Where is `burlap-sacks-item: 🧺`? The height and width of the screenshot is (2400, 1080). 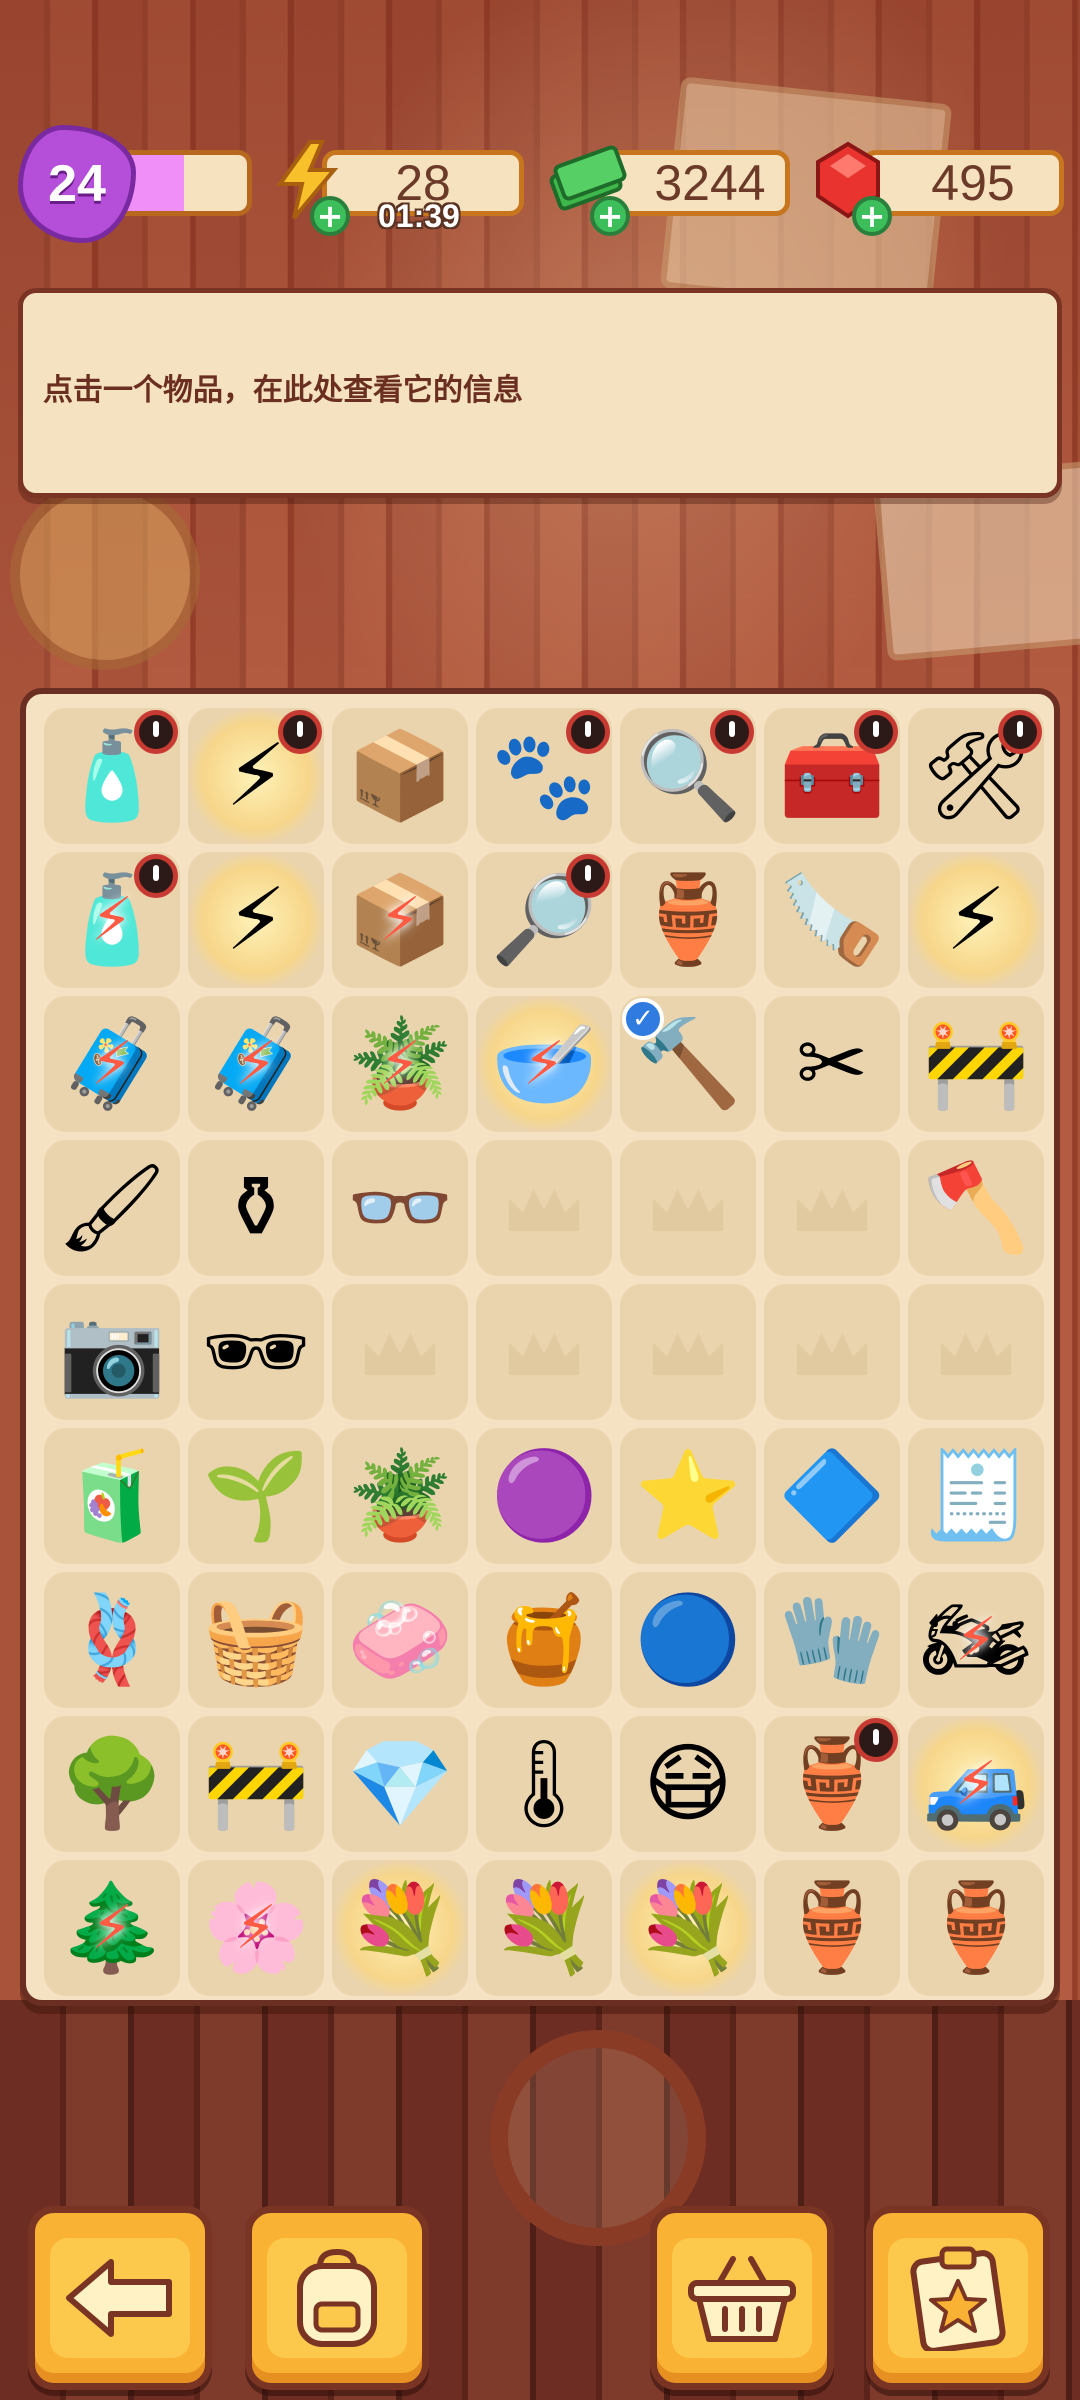 burlap-sacks-item: 🧺 is located at coordinates (255, 1640).